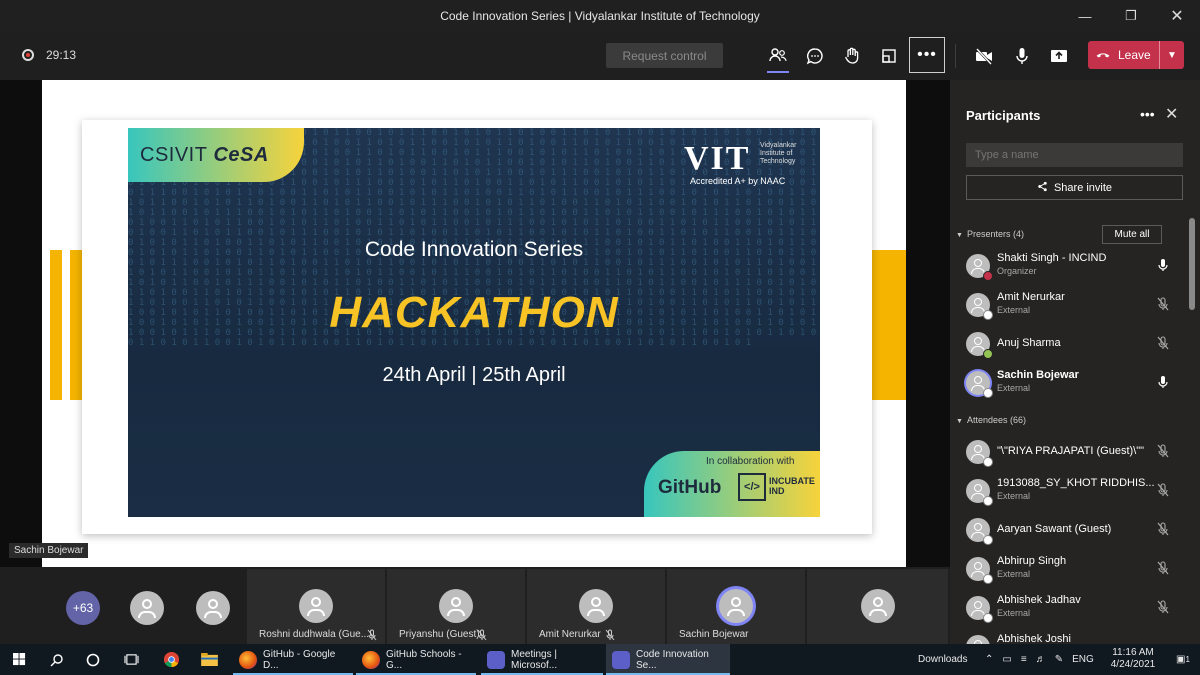 This screenshot has width=1200, height=675. What do you see at coordinates (474, 249) in the screenshot?
I see `slide-subtitle: Code Innovation Series` at bounding box center [474, 249].